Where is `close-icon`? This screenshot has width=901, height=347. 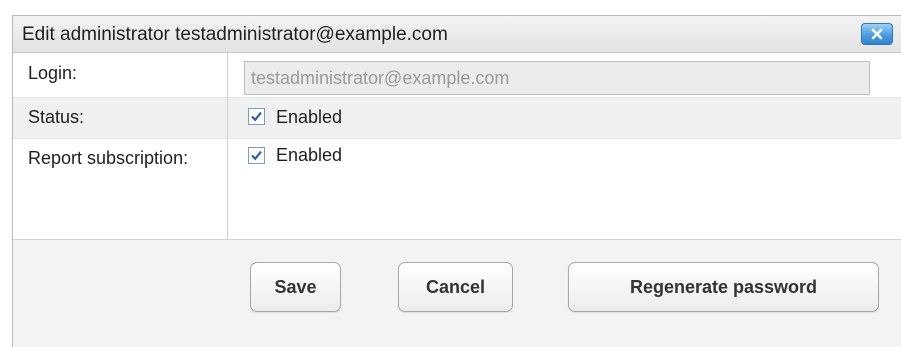
close-icon is located at coordinates (877, 34).